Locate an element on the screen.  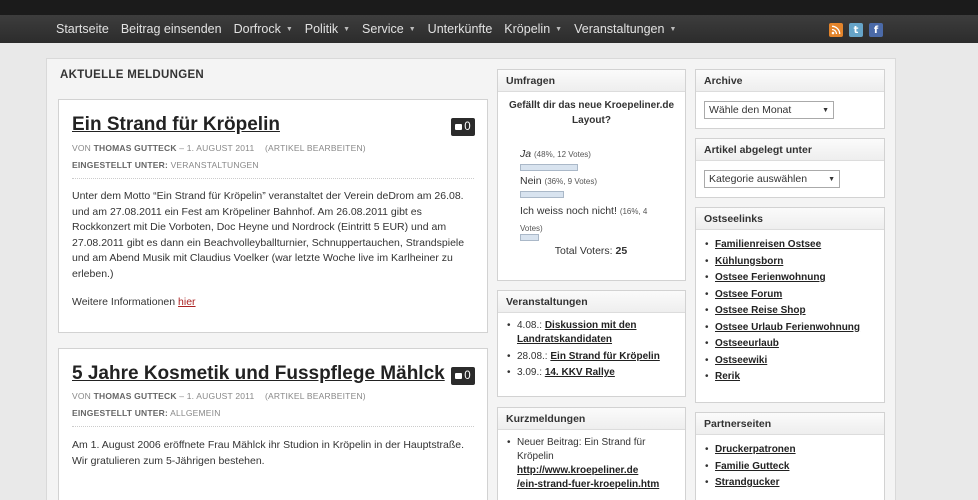
widget-title: Veranstaltungen is located at coordinates (591, 302).